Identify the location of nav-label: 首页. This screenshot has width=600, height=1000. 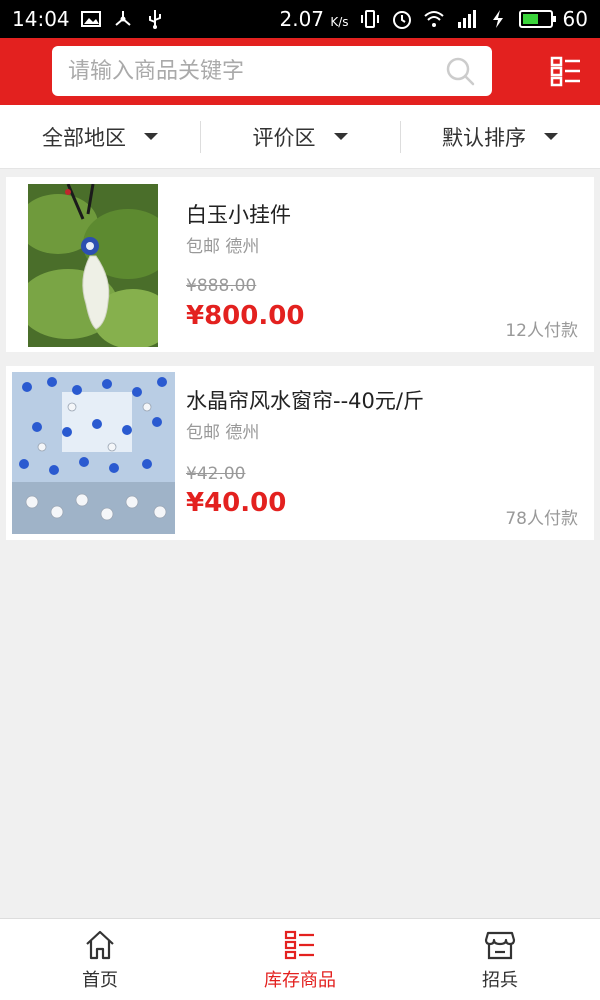
(100, 980).